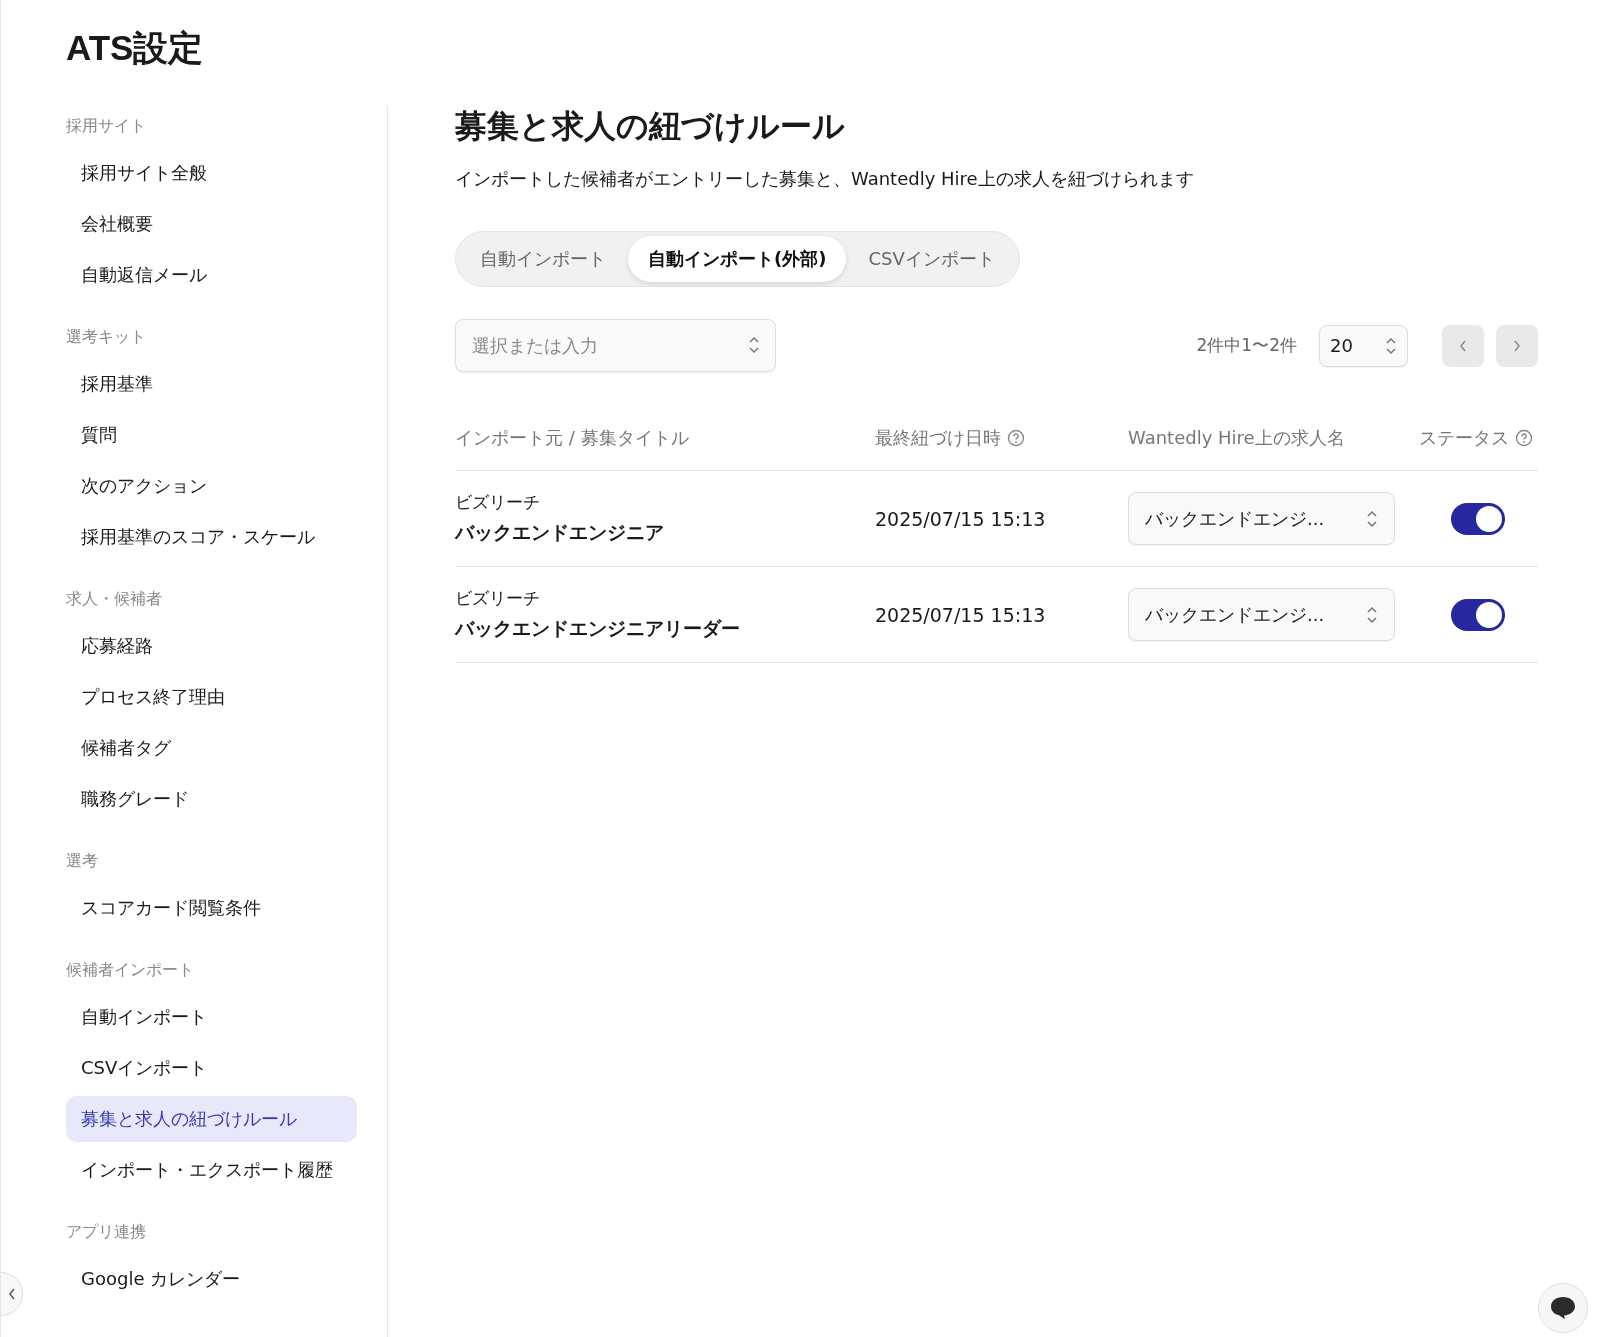 The width and height of the screenshot is (1600, 1337). Describe the element at coordinates (211, 646) in the screenshot. I see `nav-item: 応募経路` at that location.